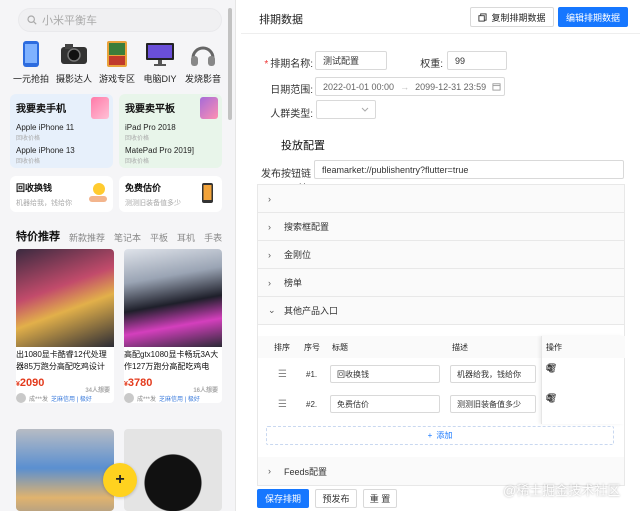 The width and height of the screenshot is (640, 511). What do you see at coordinates (288, 64) in the screenshot?
I see `name-label: * 排期名称:` at bounding box center [288, 64].